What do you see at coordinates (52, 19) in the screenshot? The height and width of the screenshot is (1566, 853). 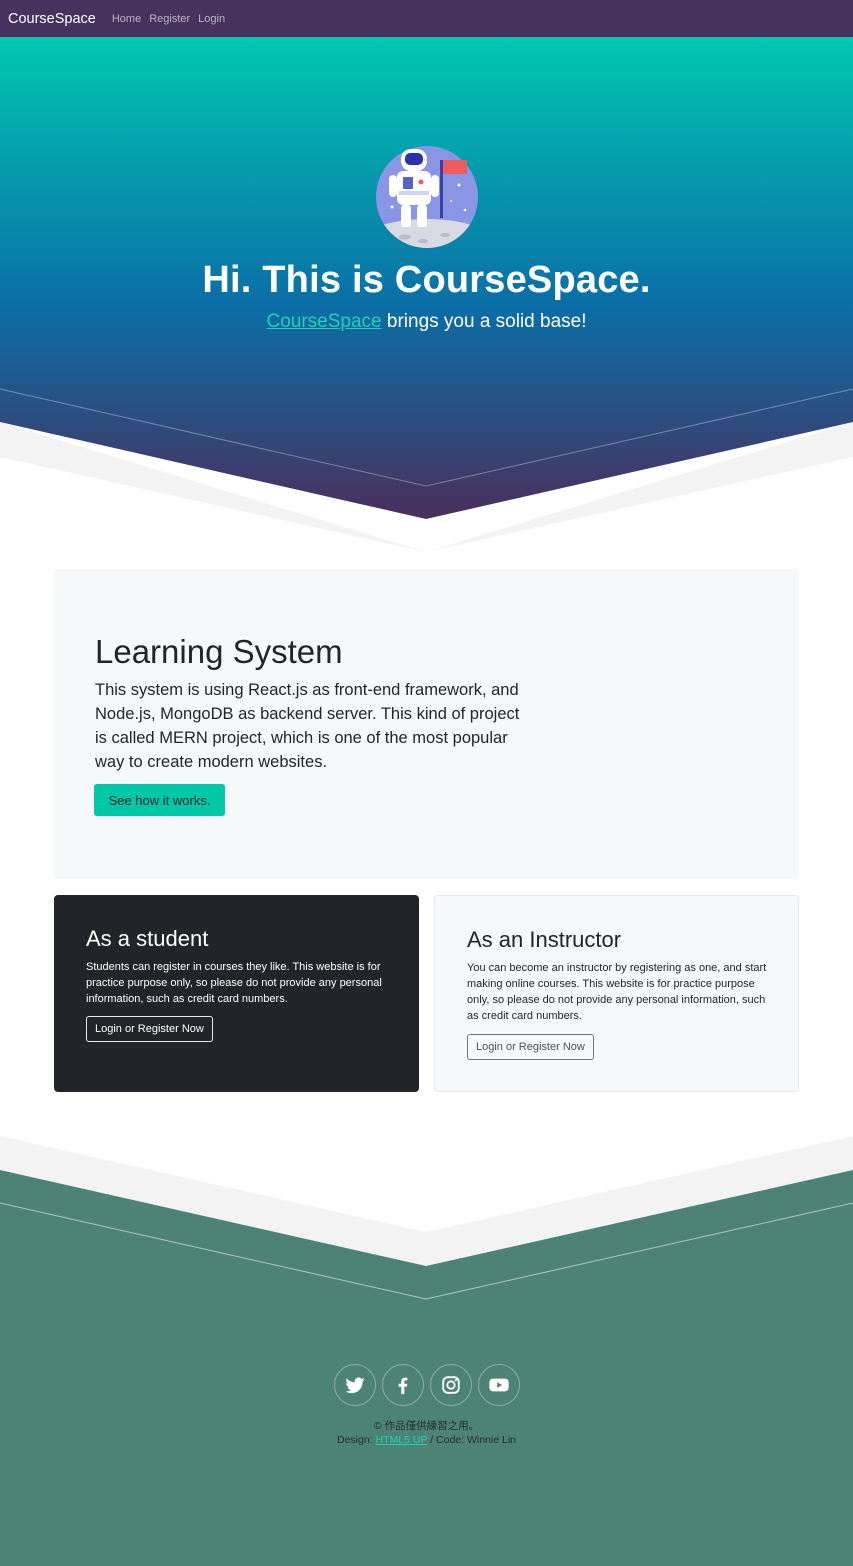 I see `navbar-brand: CourseSpace` at bounding box center [52, 19].